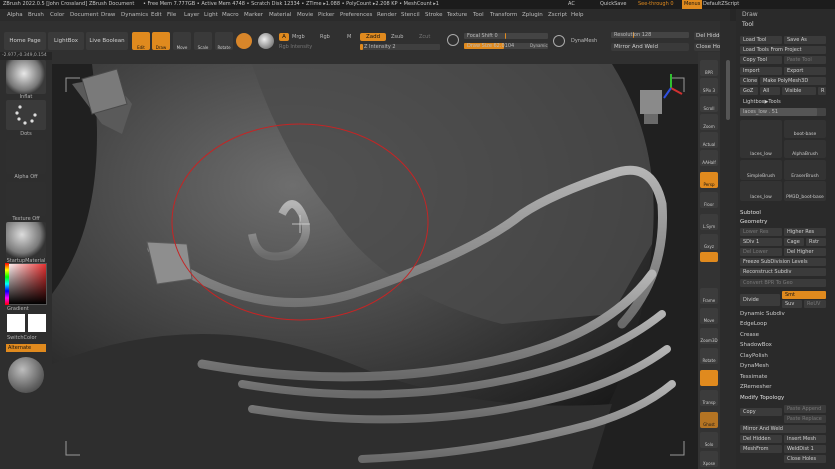  Describe the element at coordinates (434, 15) in the screenshot. I see `menu-stroke: Stroke` at that location.